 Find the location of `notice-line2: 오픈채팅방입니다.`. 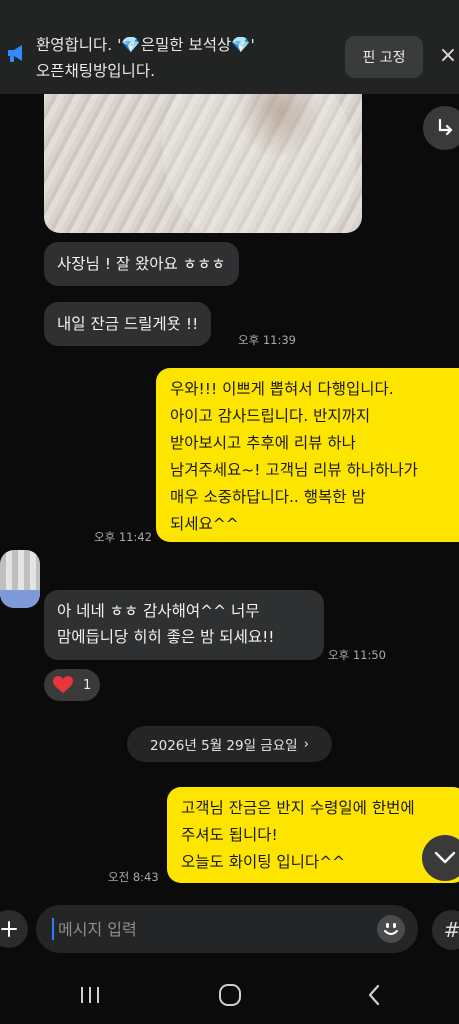

notice-line2: 오픈채팅방입니다. is located at coordinates (96, 71).